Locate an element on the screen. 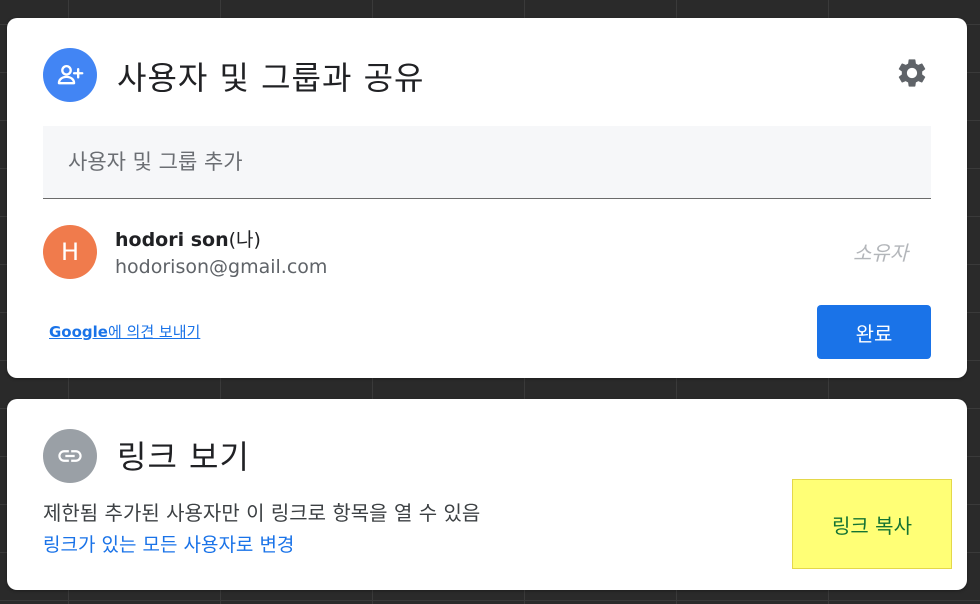 This screenshot has height=604, width=980. link-panel-title: 링크 보기 is located at coordinates (183, 457).